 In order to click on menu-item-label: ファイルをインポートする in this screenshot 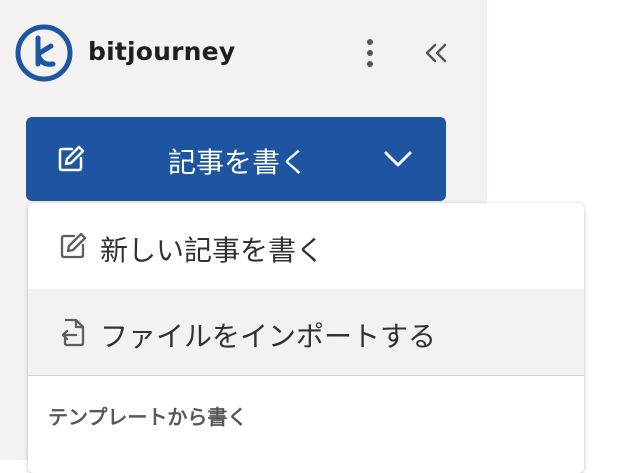, I will do `click(268, 336)`.